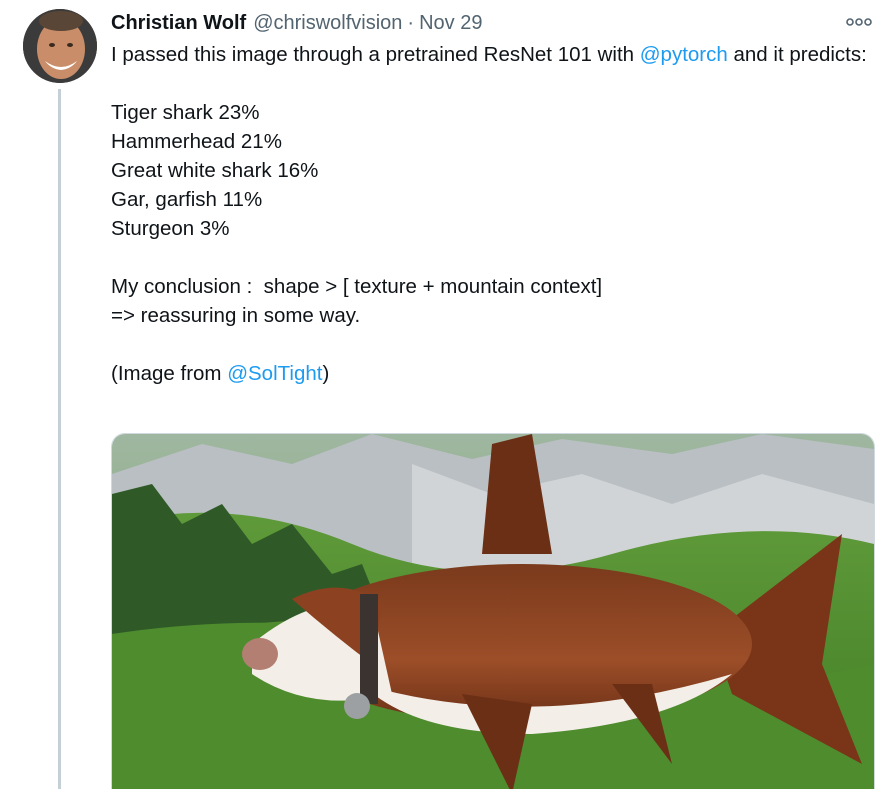 The image size is (886, 789). I want to click on more-options-button, so click(859, 22).